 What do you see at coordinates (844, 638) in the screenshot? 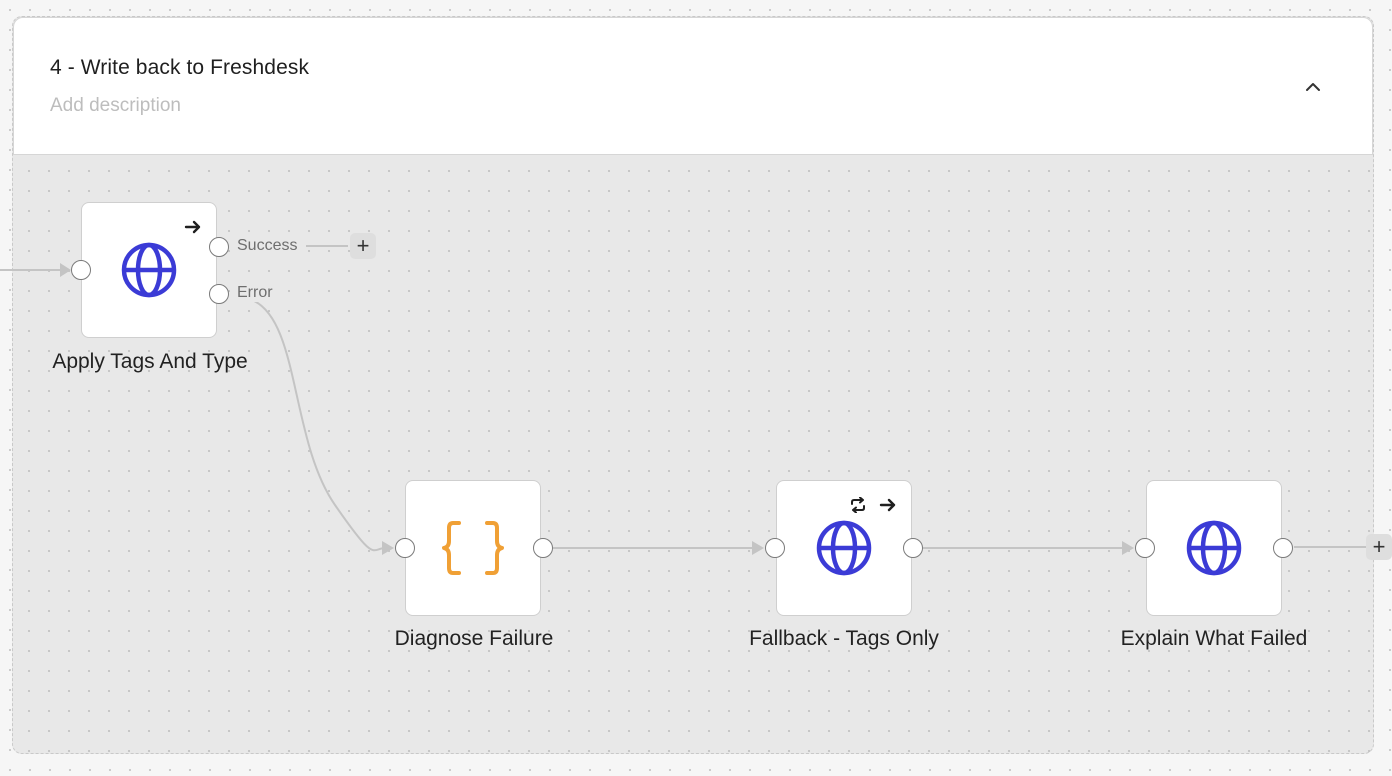
I see `node-label: Fallback - Tags Only` at bounding box center [844, 638].